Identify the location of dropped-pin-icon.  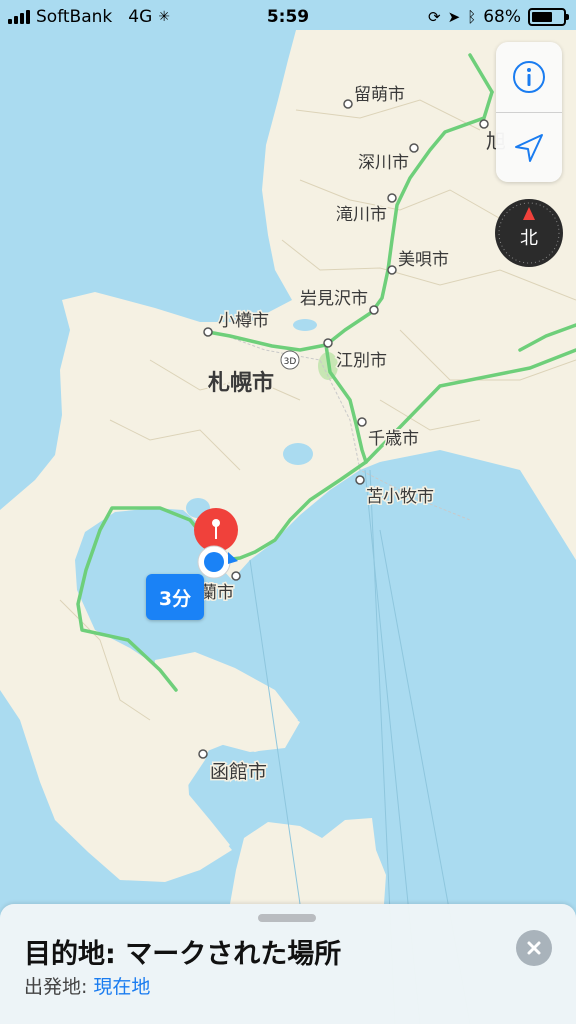
(216, 530).